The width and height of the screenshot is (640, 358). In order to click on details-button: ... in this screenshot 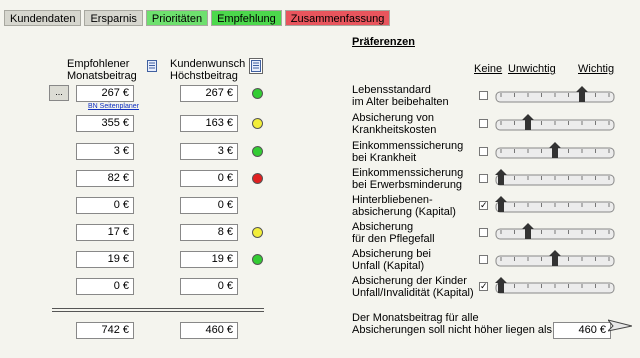, I will do `click(59, 93)`.